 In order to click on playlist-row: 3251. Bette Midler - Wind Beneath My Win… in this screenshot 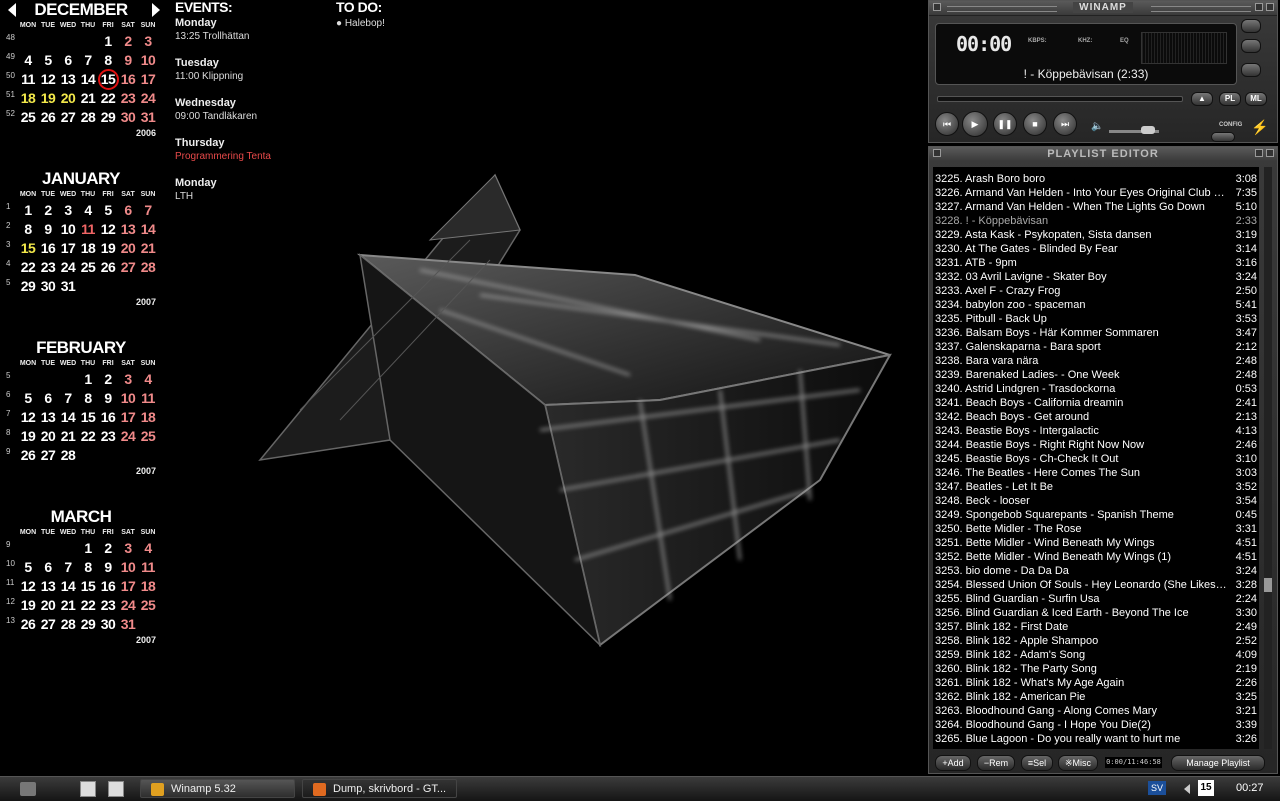, I will do `click(1096, 543)`.